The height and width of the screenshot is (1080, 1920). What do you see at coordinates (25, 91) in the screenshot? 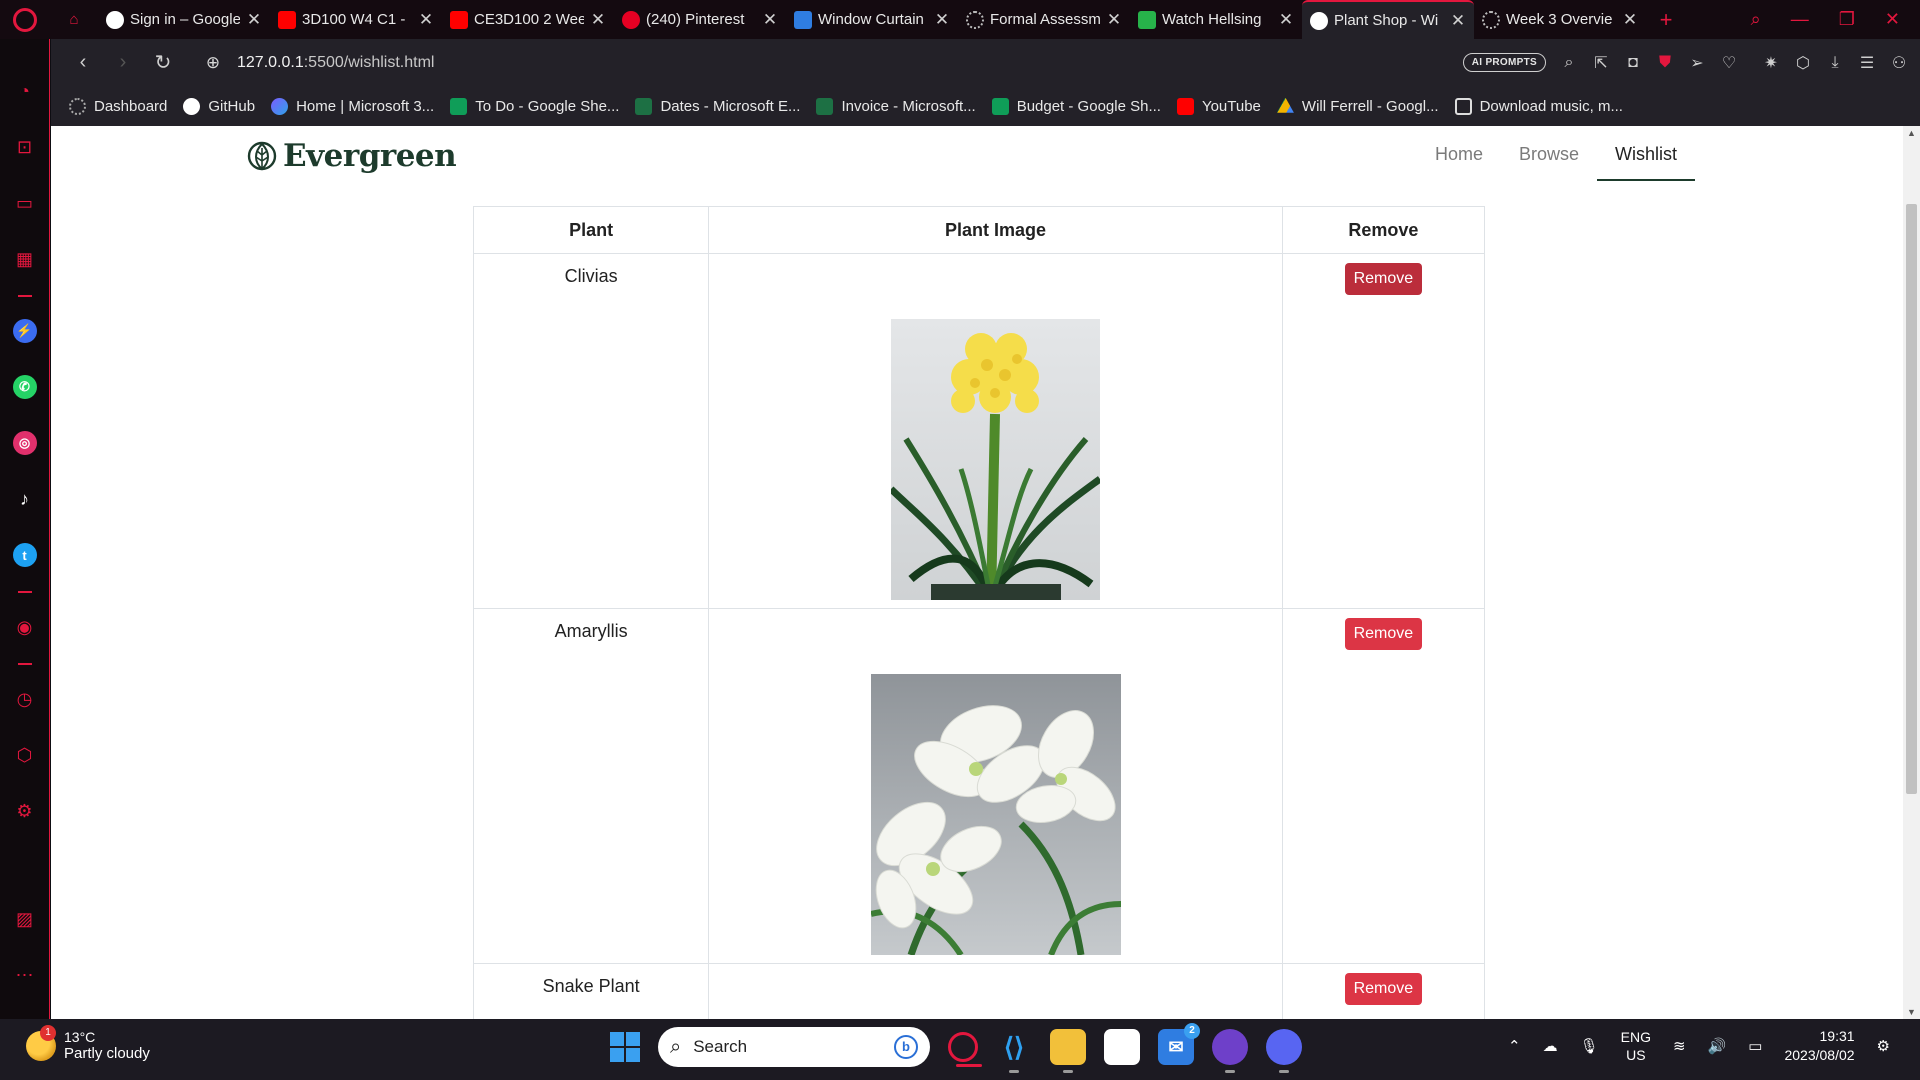
I see `speed-dial-icon: ◔` at bounding box center [25, 91].